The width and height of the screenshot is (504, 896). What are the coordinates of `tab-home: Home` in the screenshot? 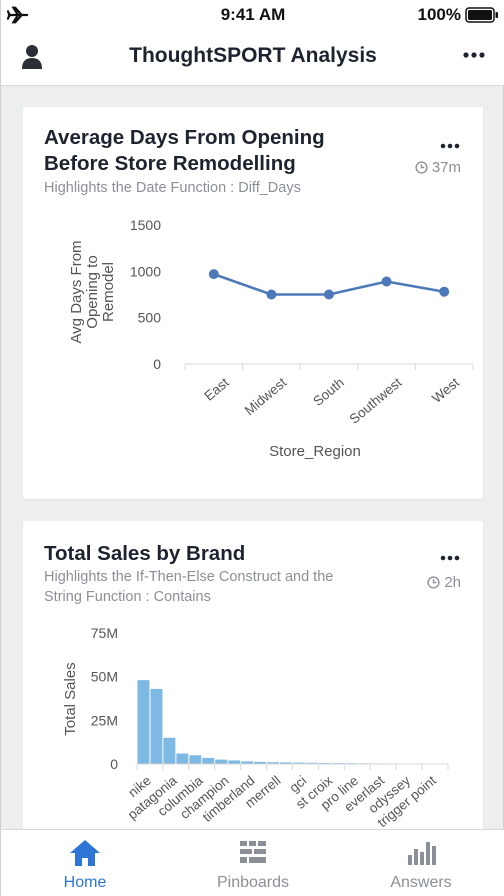 It's located at (85, 863).